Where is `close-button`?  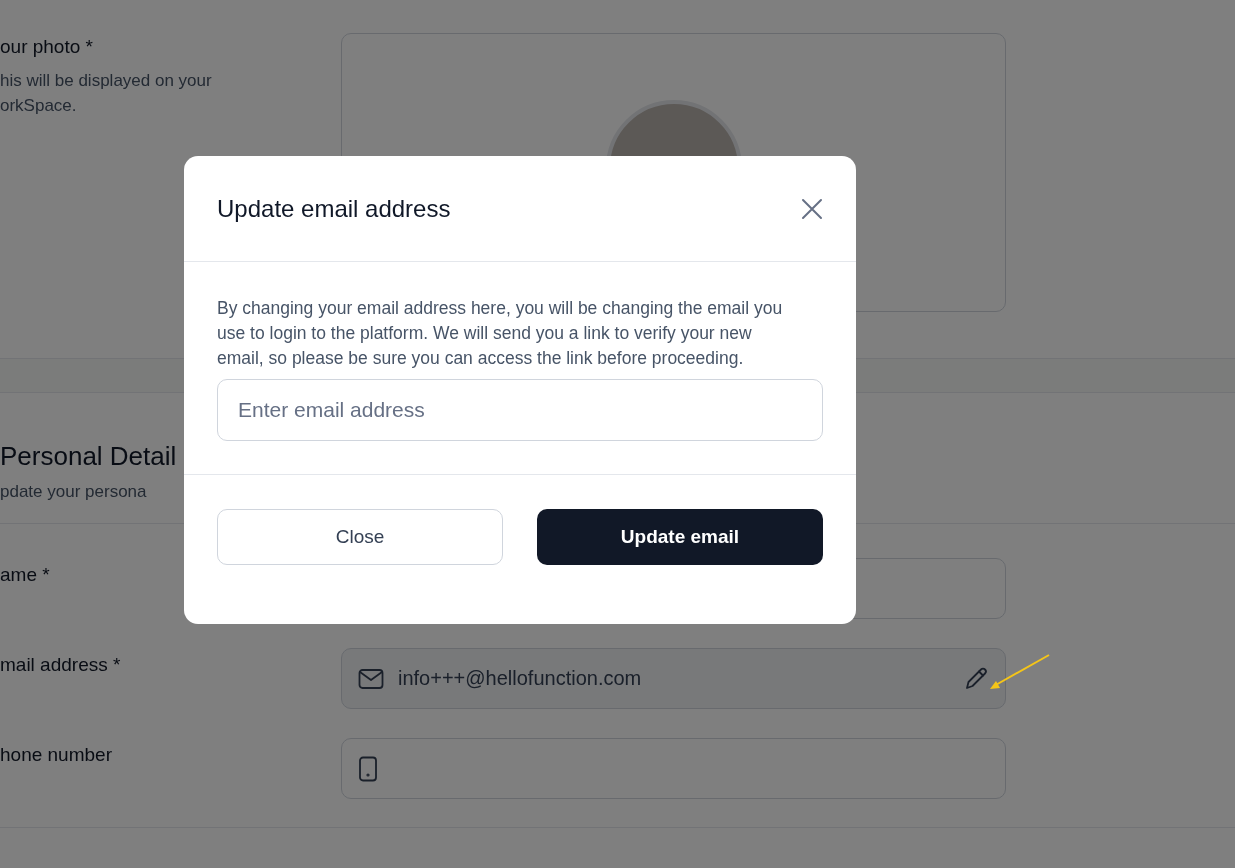 close-button is located at coordinates (812, 208).